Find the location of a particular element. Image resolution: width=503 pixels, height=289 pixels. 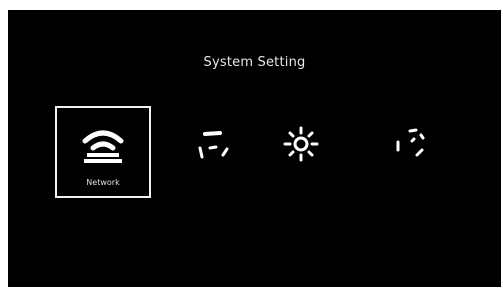

menu-item-label: Network is located at coordinates (103, 182).